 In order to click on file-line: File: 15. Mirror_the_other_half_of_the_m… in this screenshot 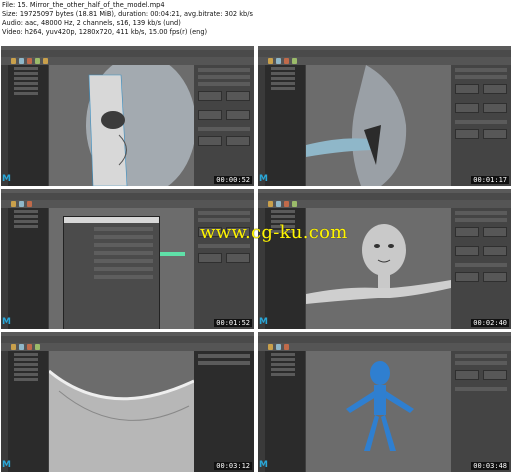, I will do `click(83, 5)`.